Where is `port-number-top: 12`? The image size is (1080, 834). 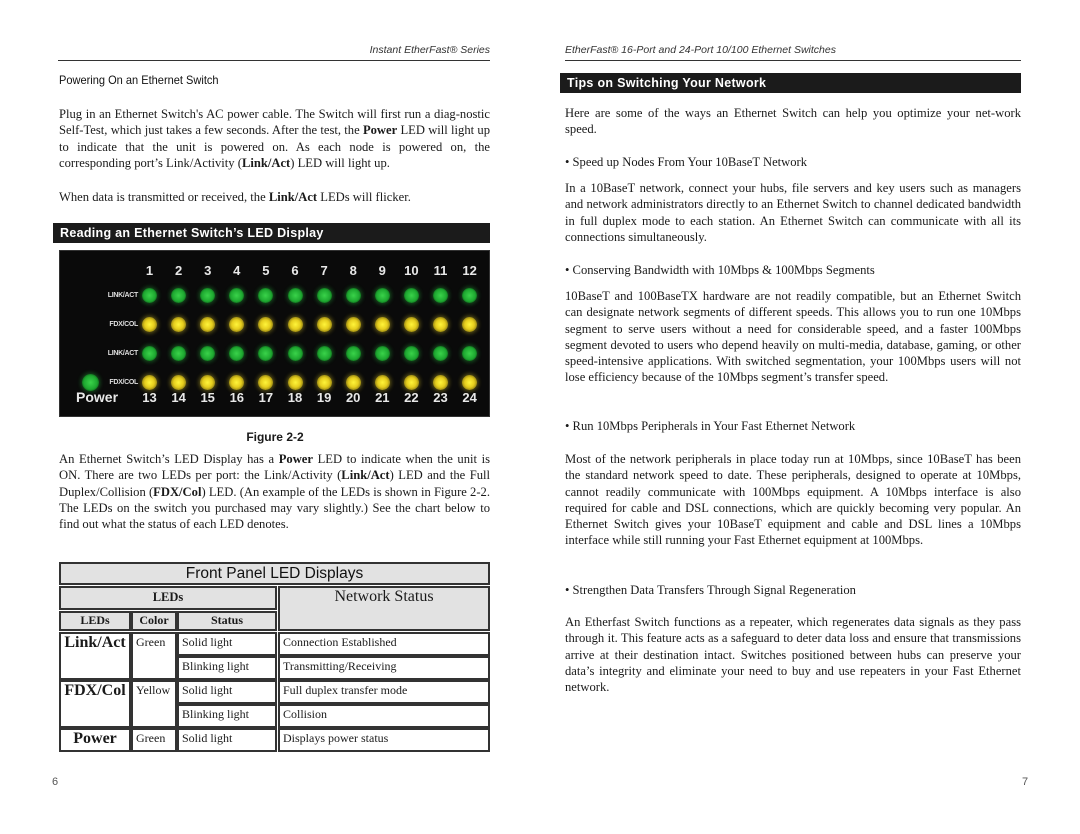
port-number-top: 12 is located at coordinates (469, 270).